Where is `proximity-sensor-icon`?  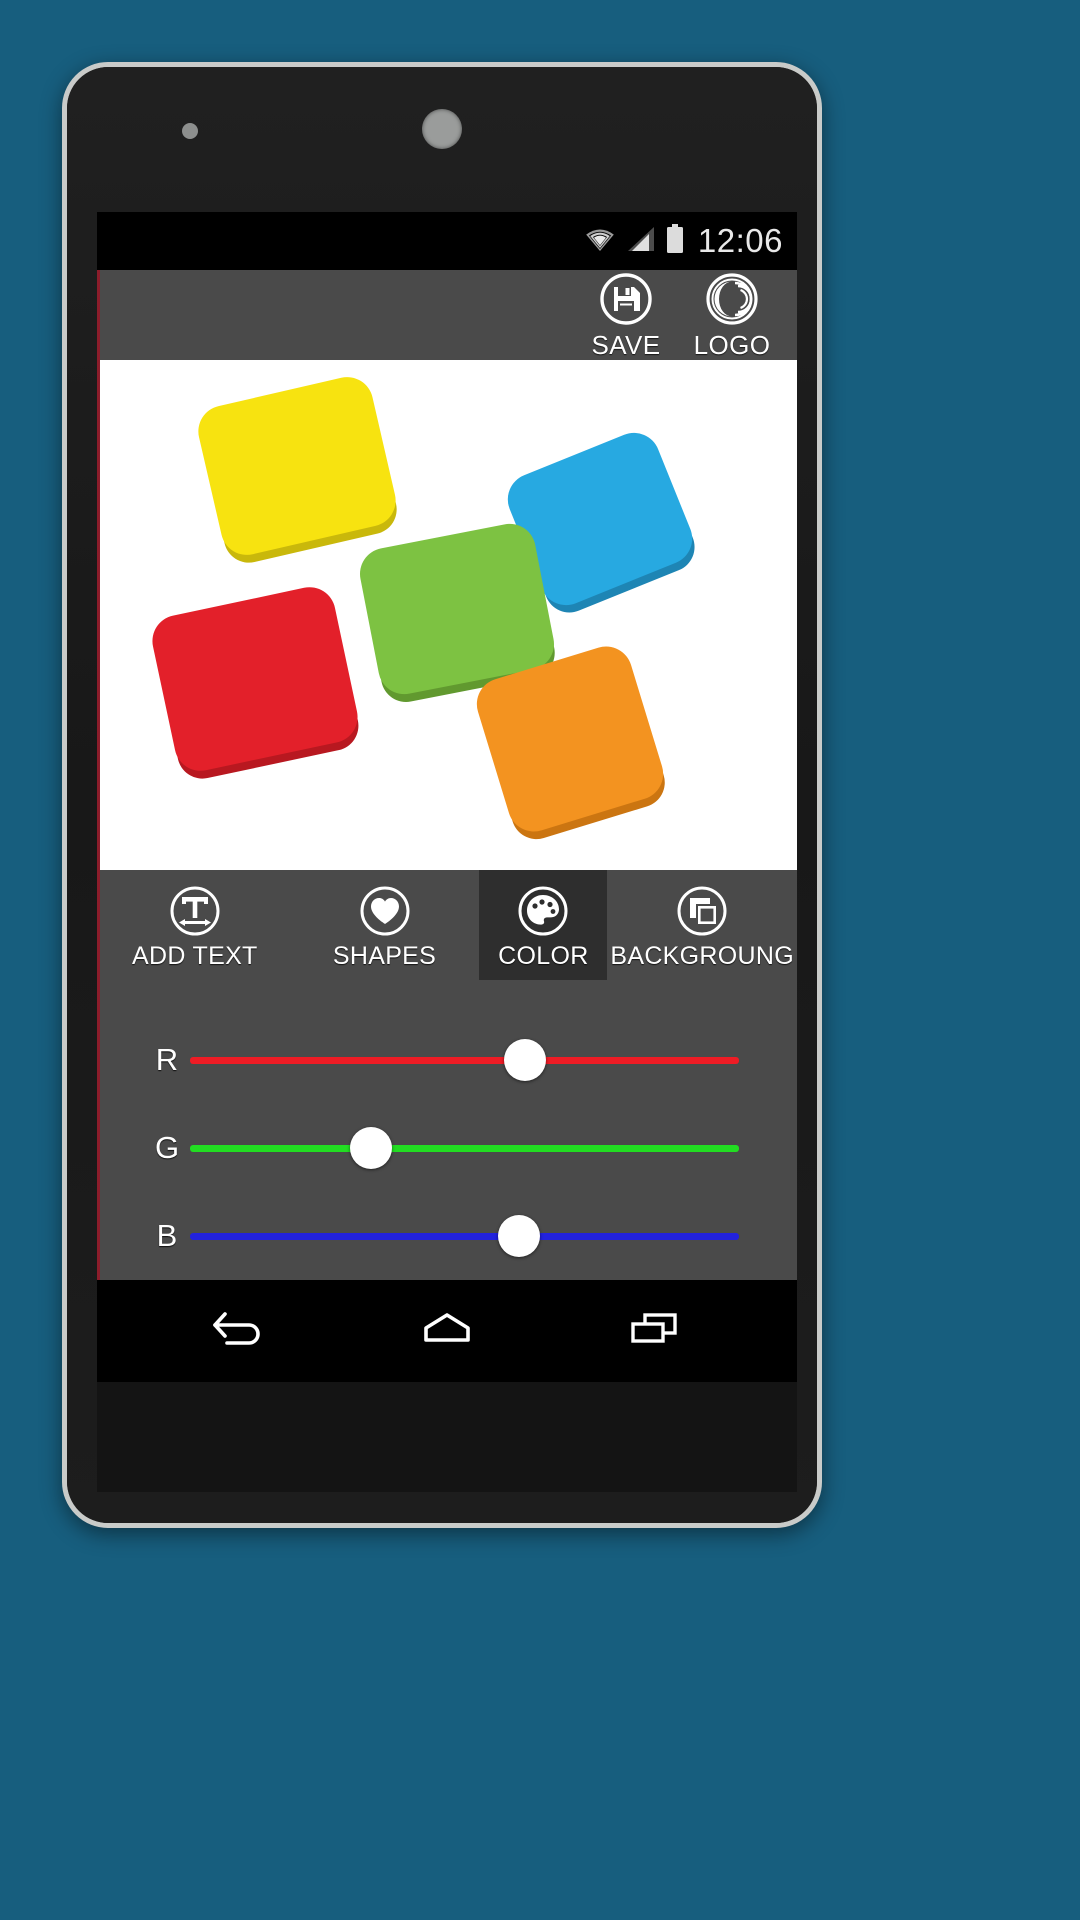
proximity-sensor-icon is located at coordinates (190, 131).